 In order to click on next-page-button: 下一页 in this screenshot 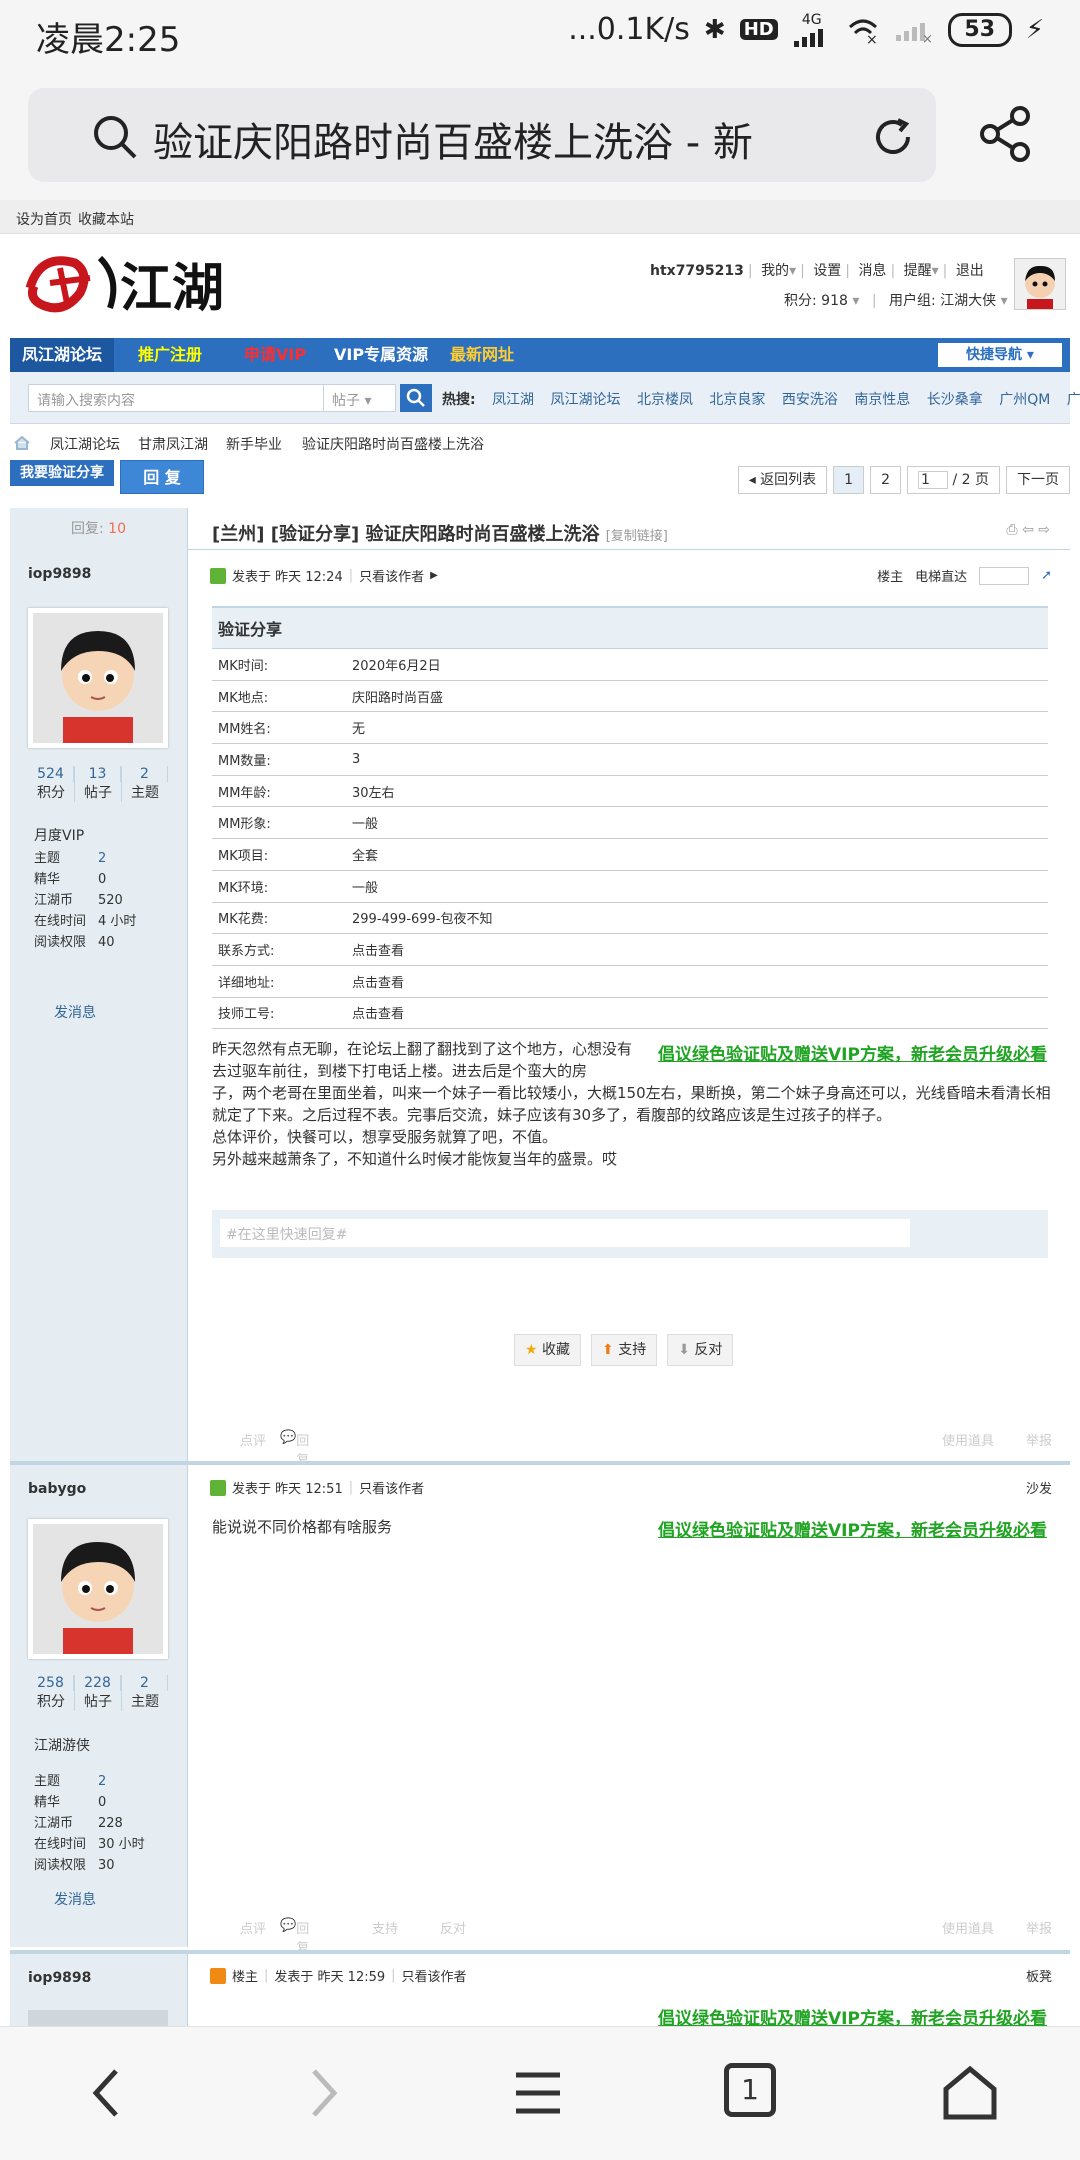, I will do `click(1038, 480)`.